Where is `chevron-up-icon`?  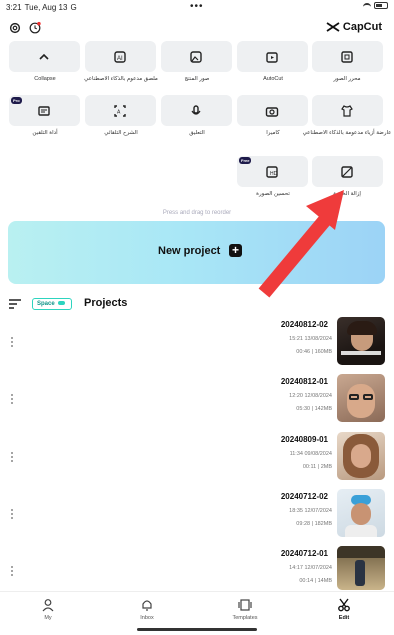
chevron-up-icon is located at coordinates (44, 56).